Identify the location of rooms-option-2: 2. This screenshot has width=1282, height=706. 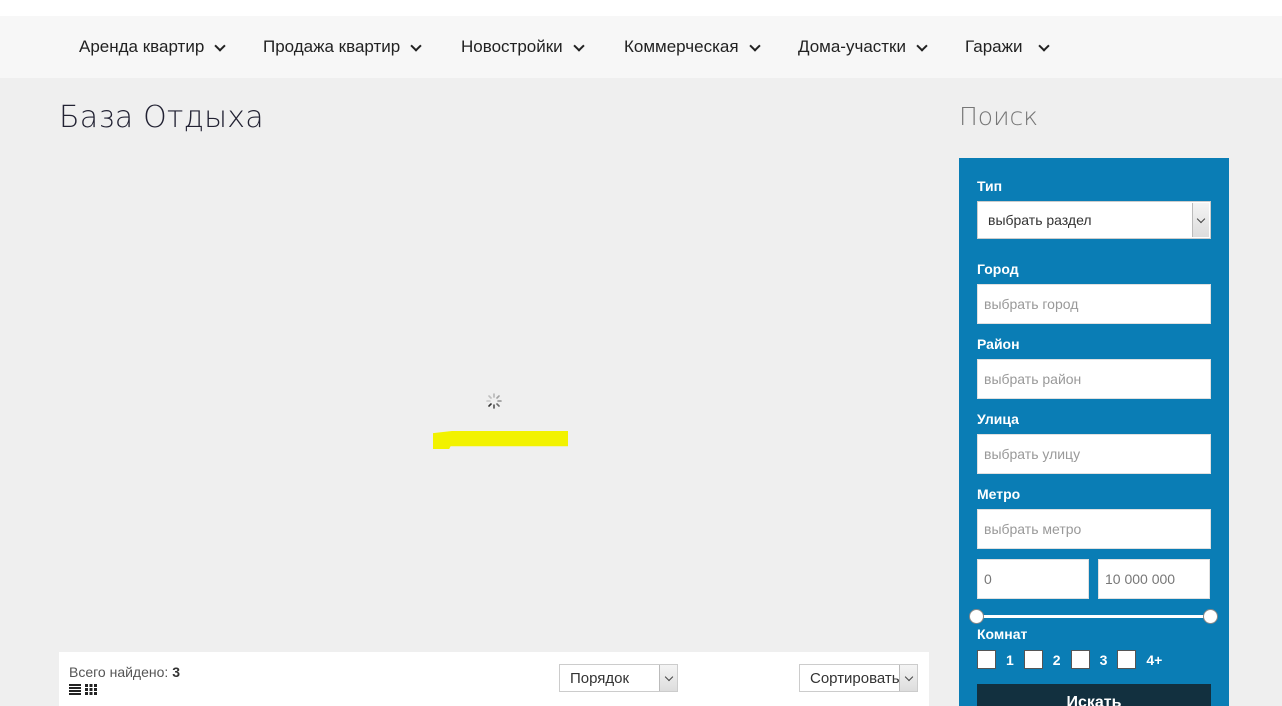
(1042, 659).